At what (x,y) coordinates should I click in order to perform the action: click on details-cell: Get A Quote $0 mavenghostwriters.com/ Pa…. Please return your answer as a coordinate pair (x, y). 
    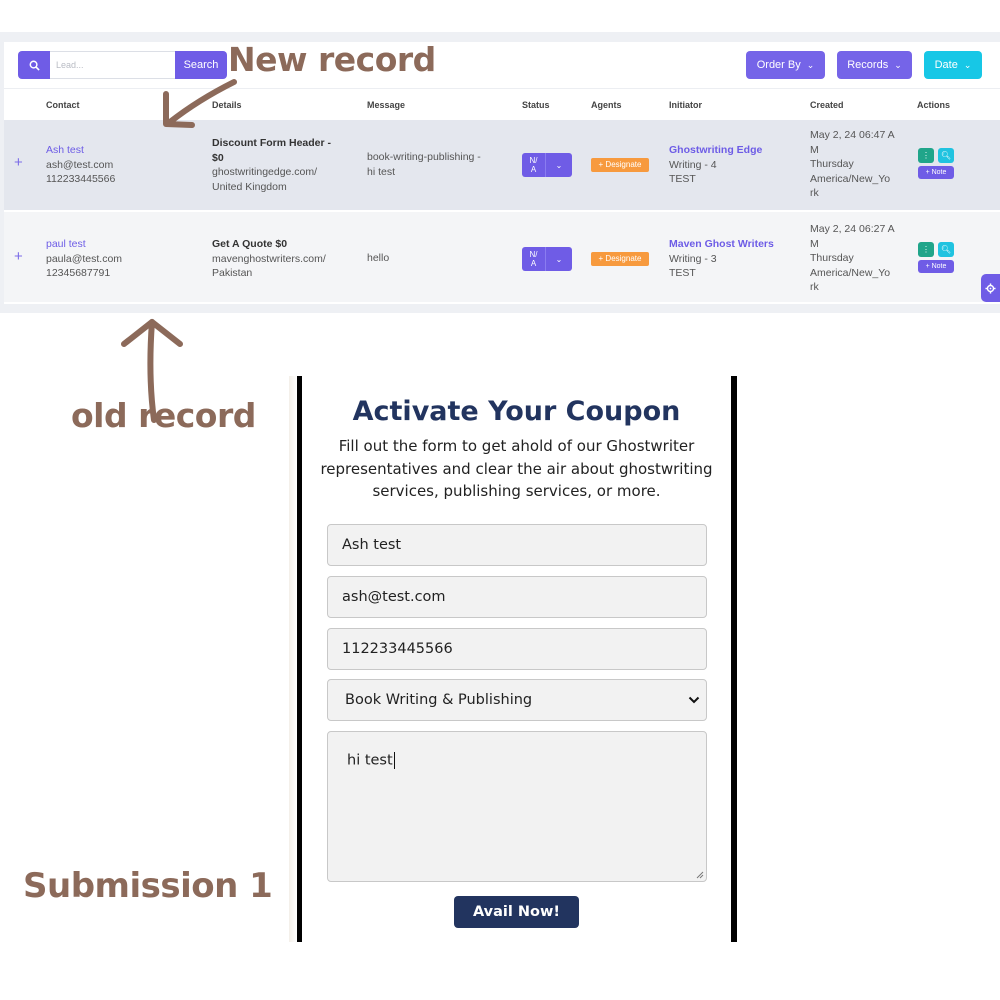
    Looking at the image, I should click on (282, 259).